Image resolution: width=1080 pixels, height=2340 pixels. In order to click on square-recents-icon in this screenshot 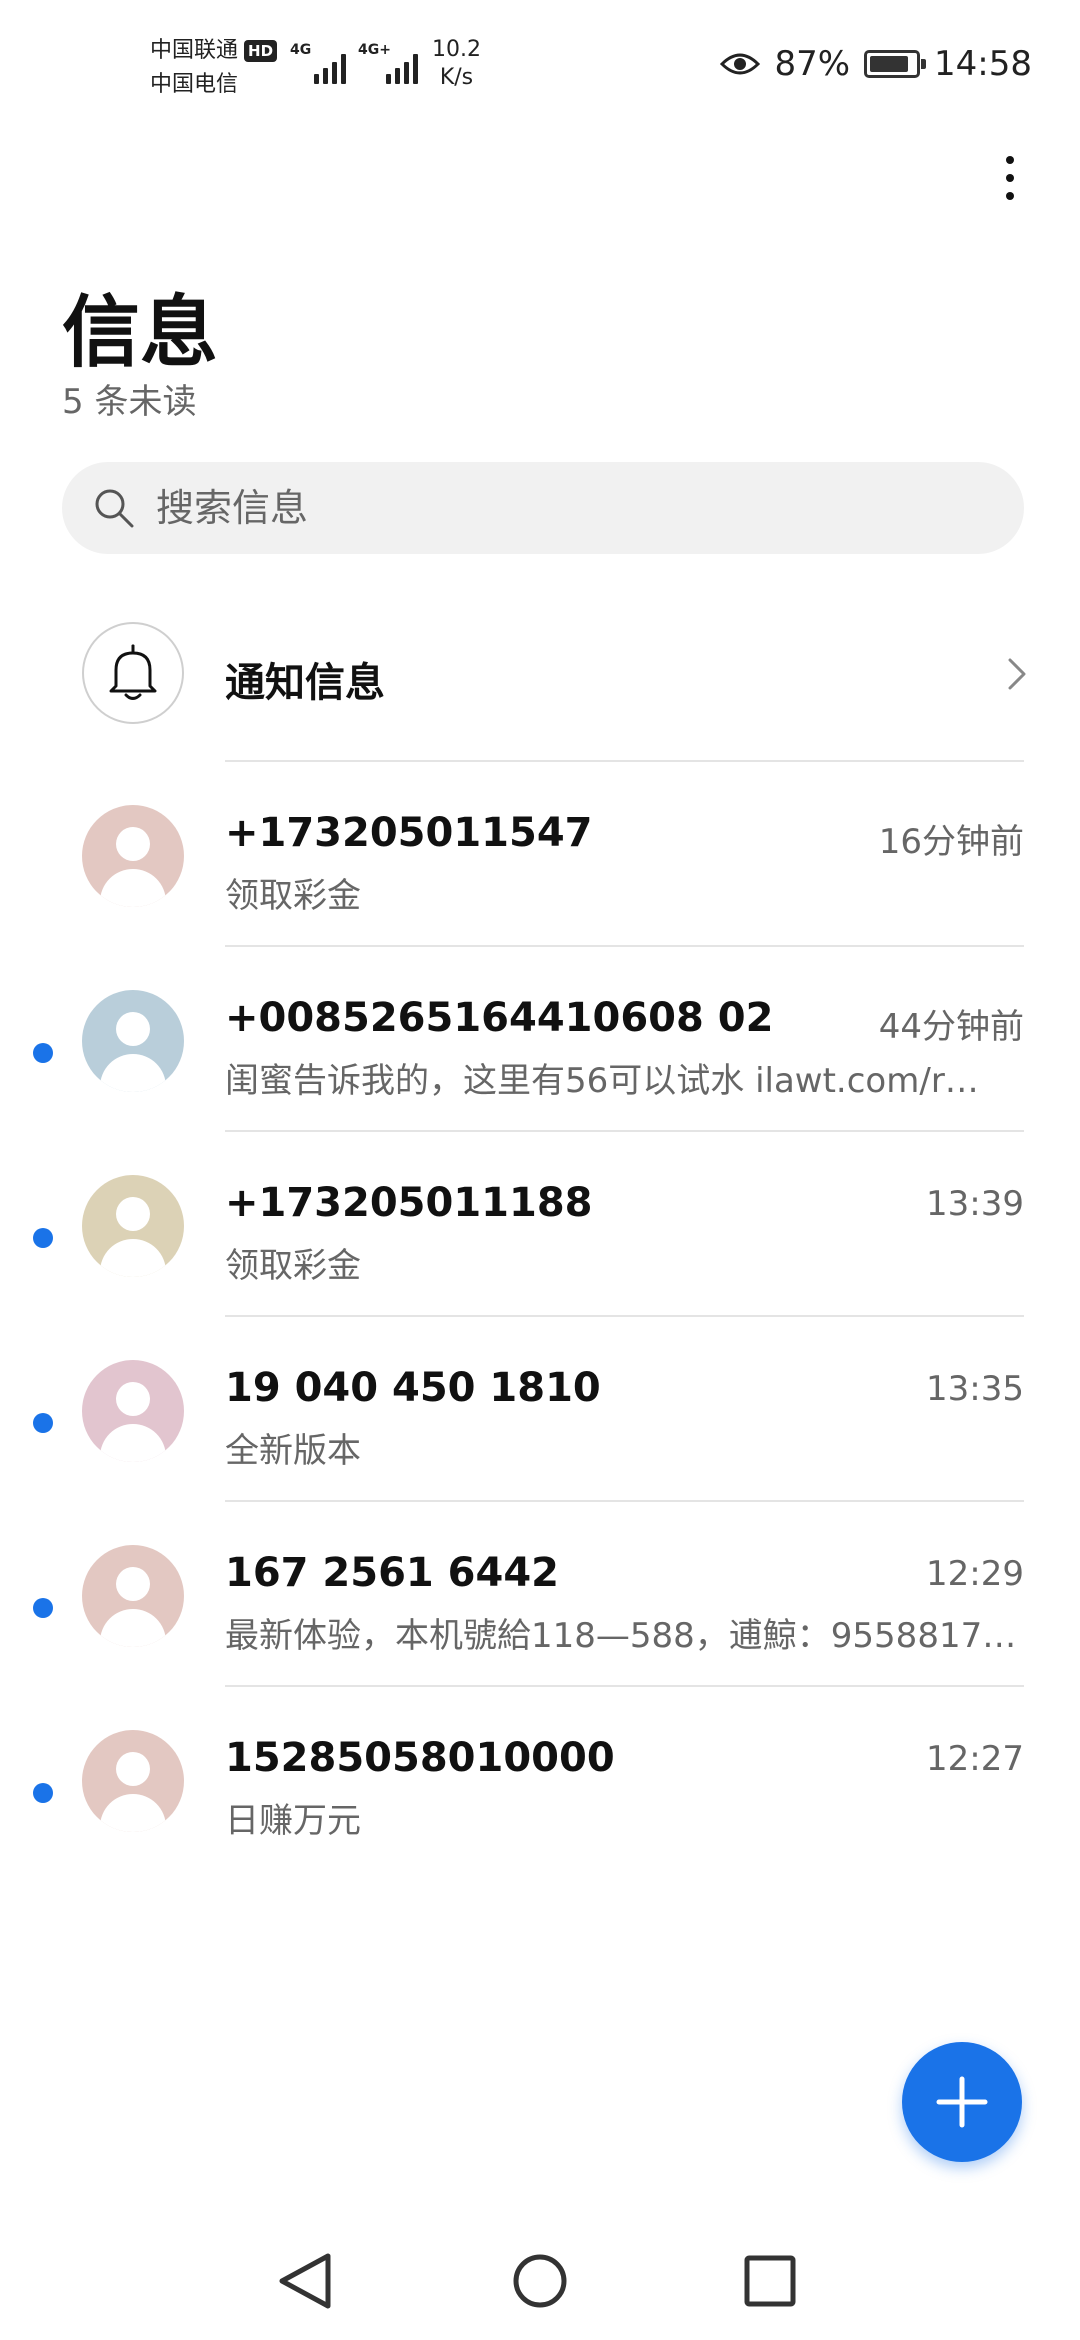, I will do `click(770, 2281)`.